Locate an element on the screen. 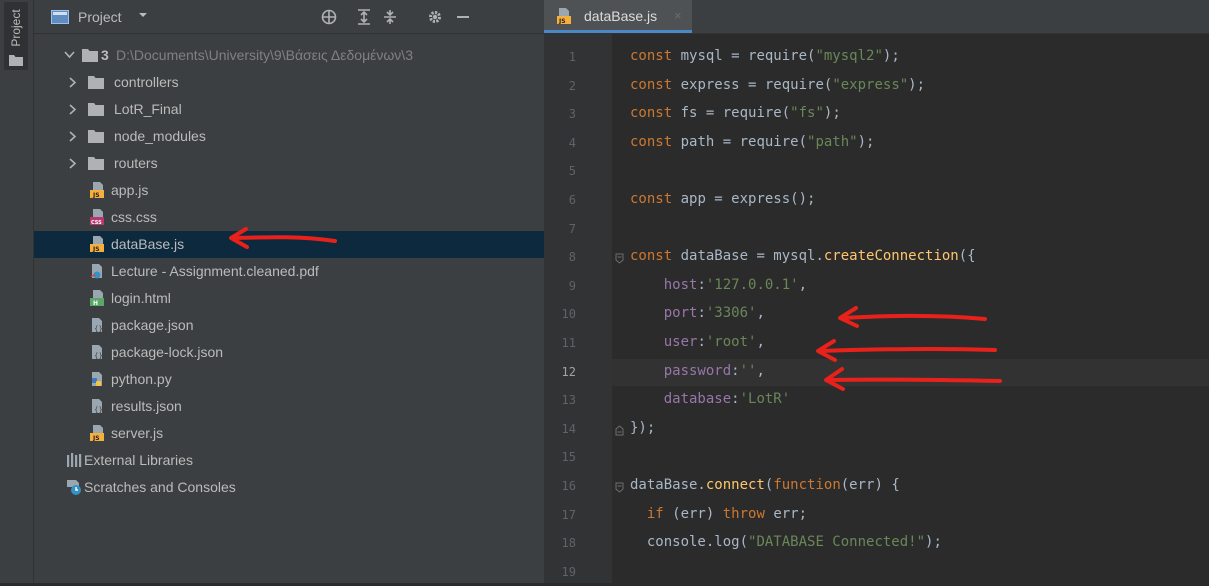 This screenshot has width=1209, height=586. code-text: console.log("DATABASE Connected!"); is located at coordinates (786, 542).